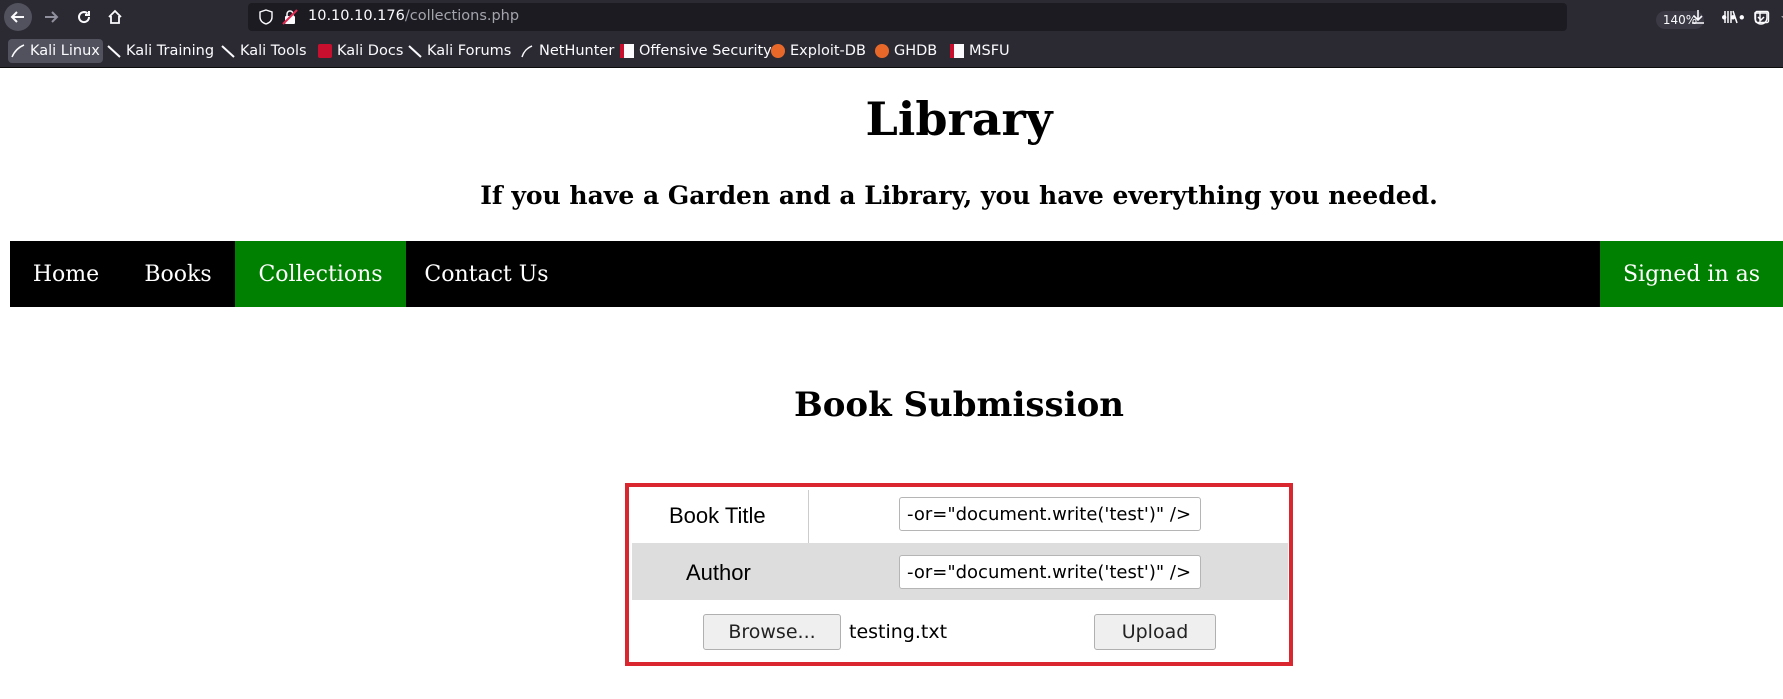 The height and width of the screenshot is (699, 1783). I want to click on bookmark-label: Kali Tools, so click(273, 51).